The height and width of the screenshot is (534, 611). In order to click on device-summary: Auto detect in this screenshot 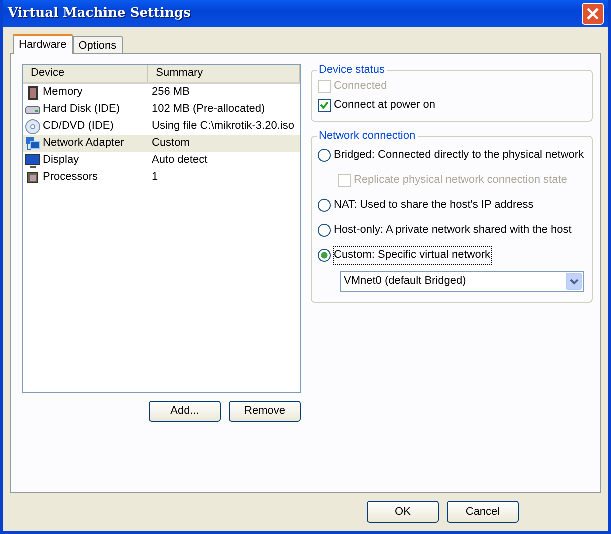, I will do `click(179, 160)`.